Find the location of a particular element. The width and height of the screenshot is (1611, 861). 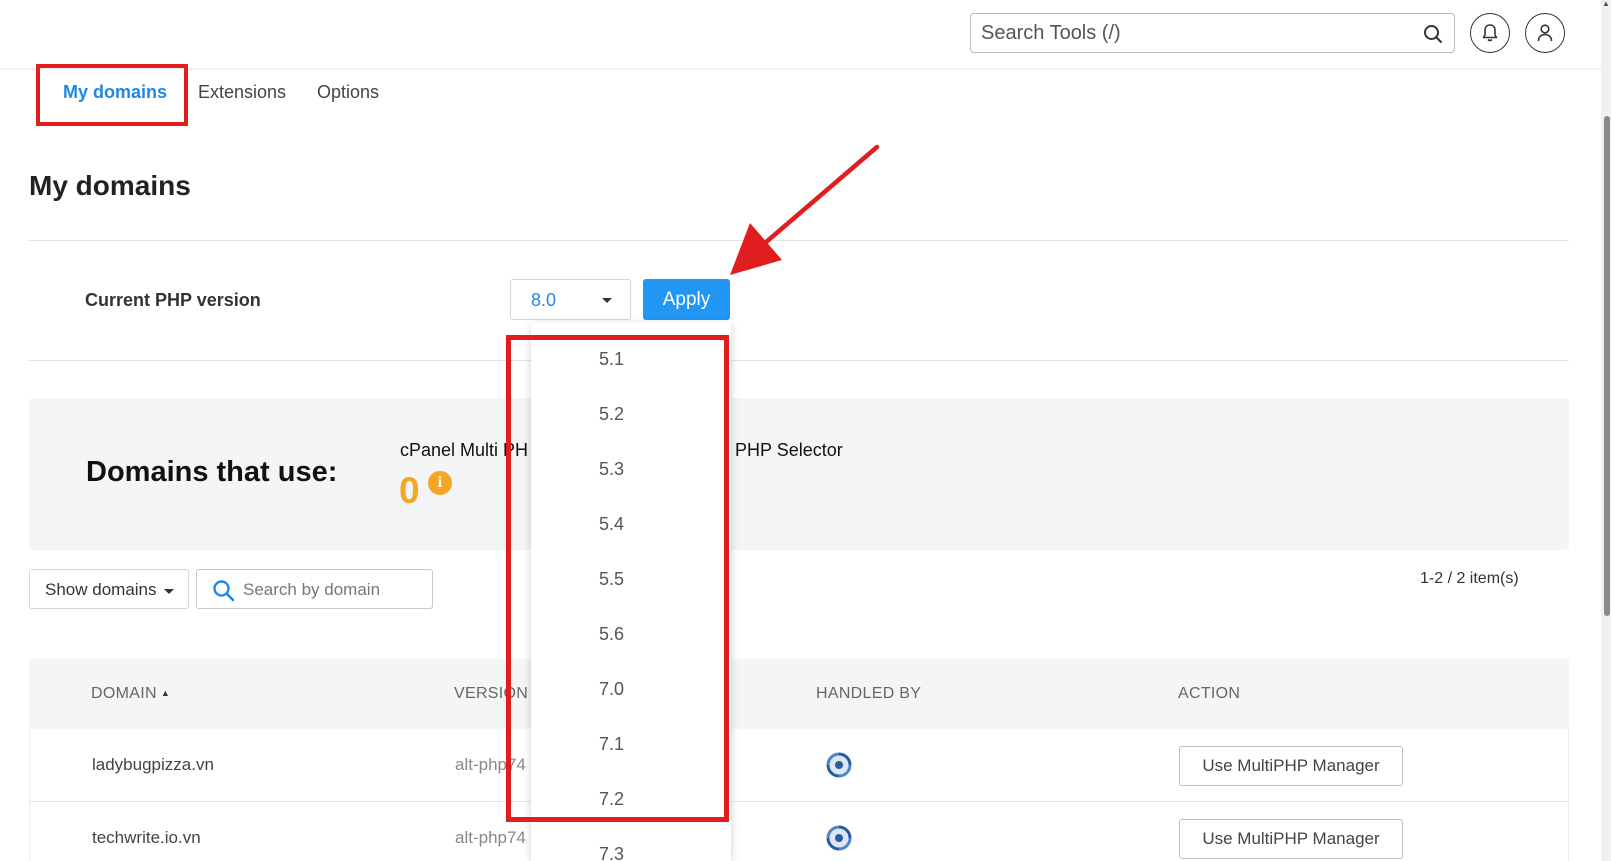

php-version-select: 8.0 is located at coordinates (570, 299).